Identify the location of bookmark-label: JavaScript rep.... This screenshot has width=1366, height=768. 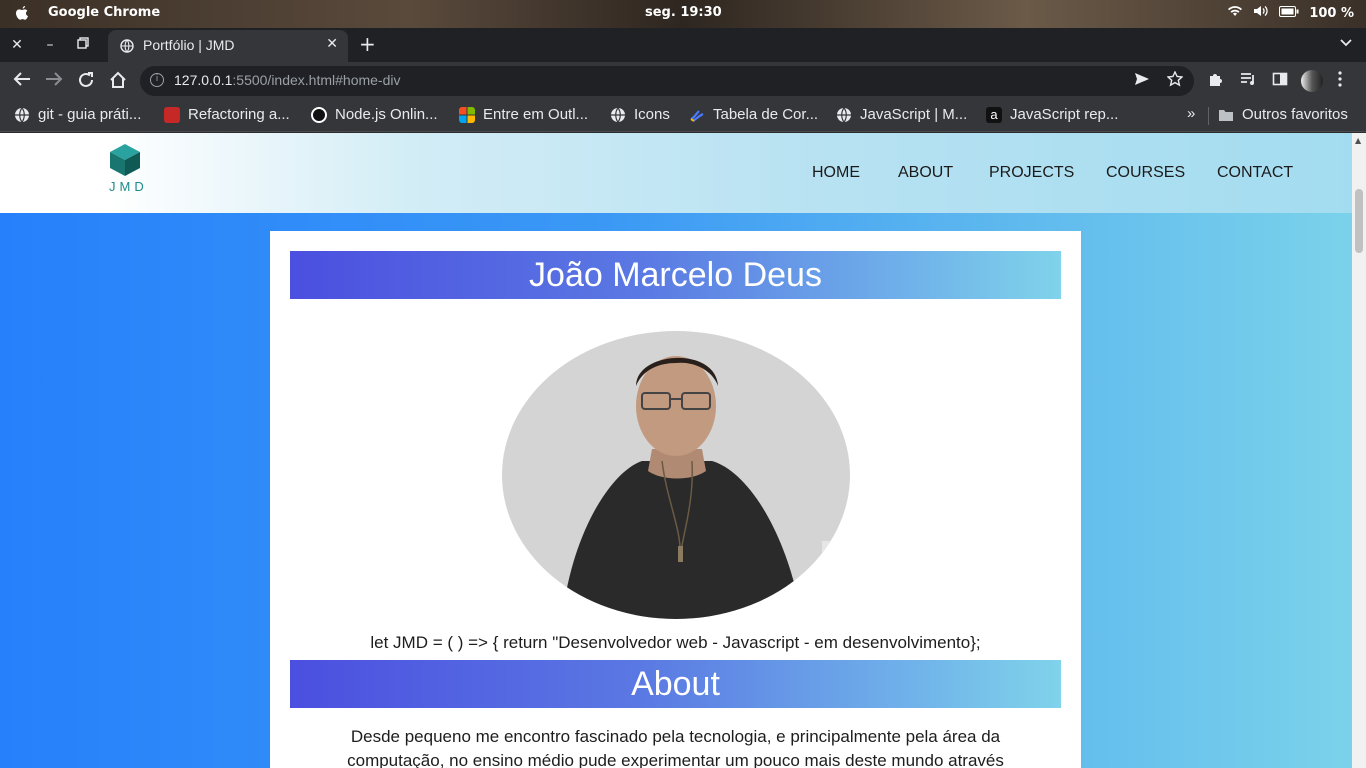
(1064, 114).